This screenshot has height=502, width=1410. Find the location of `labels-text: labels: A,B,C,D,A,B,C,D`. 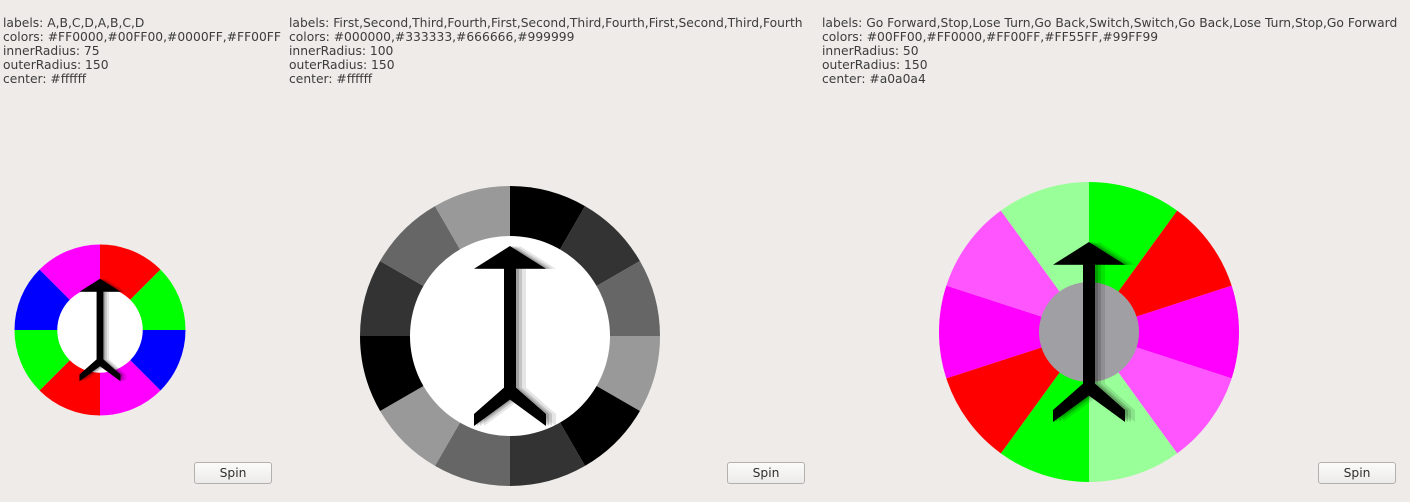

labels-text: labels: A,B,C,D,A,B,C,D is located at coordinates (74, 23).